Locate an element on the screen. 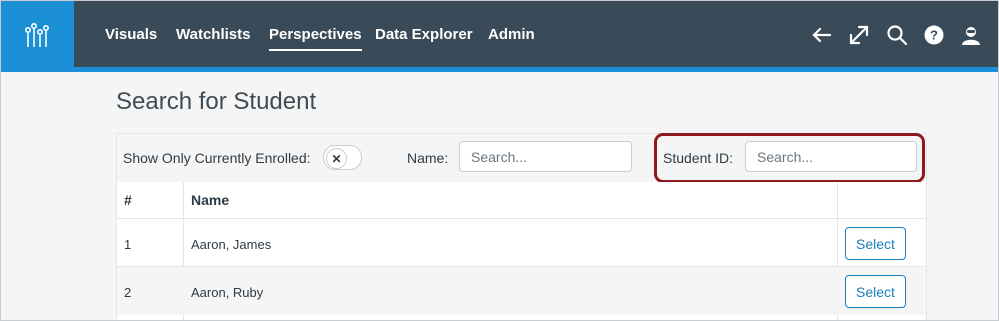  arrow-left-icon is located at coordinates (822, 35).